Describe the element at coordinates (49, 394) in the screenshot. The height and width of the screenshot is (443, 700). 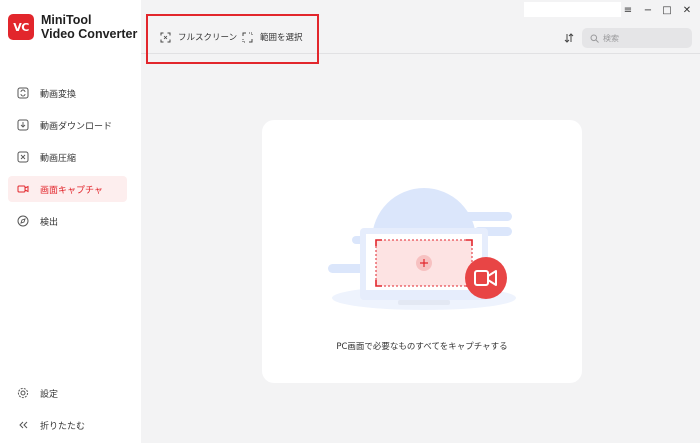
I see `sidebar-item-label: 設定` at that location.